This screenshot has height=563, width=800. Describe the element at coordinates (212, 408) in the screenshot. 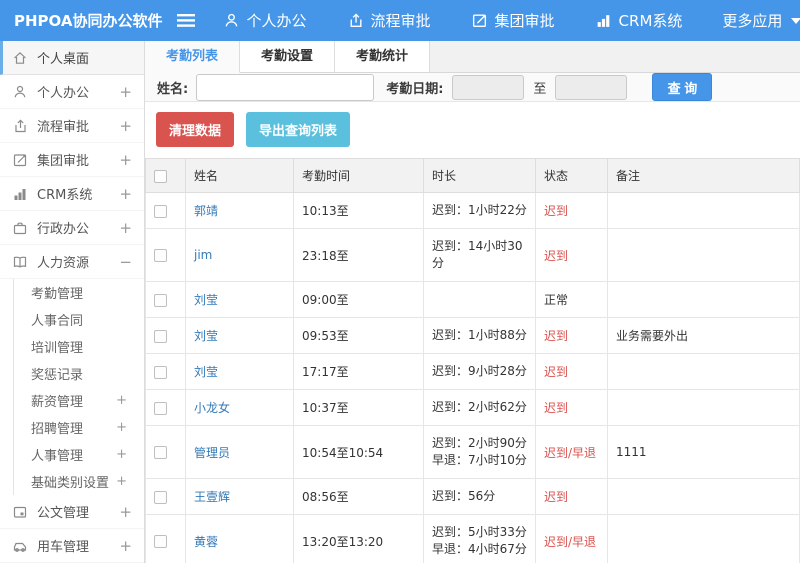

I see `employee-name-link: 小龙女` at that location.